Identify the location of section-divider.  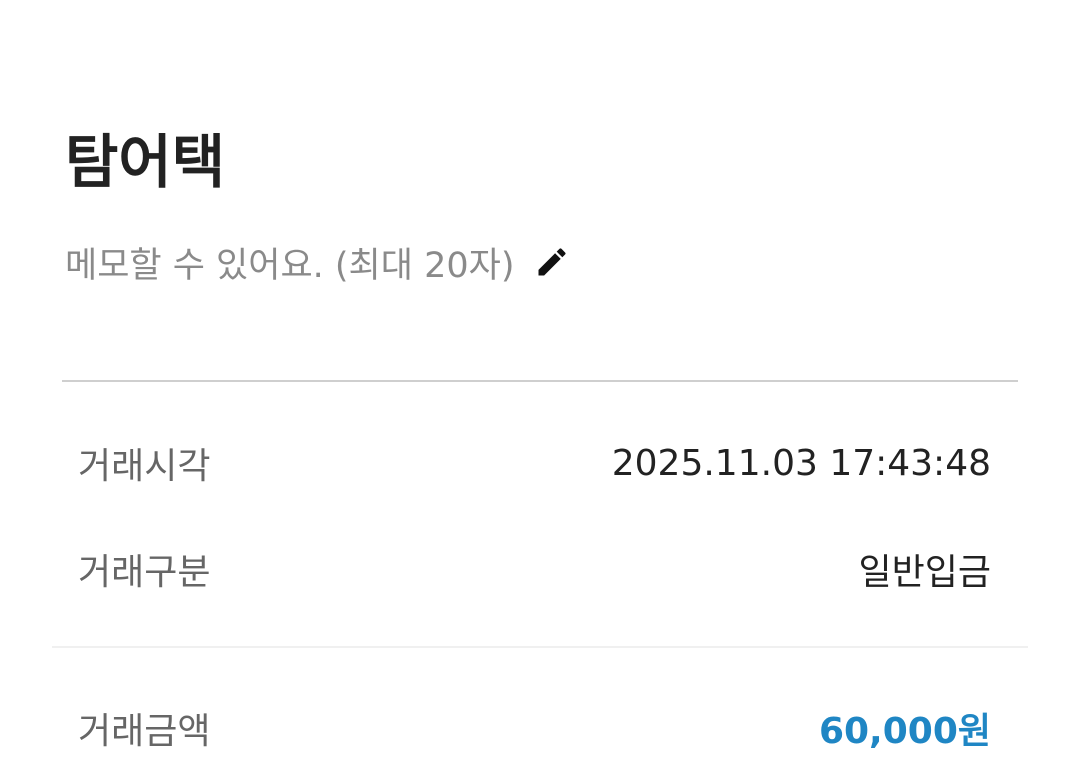
(540, 381).